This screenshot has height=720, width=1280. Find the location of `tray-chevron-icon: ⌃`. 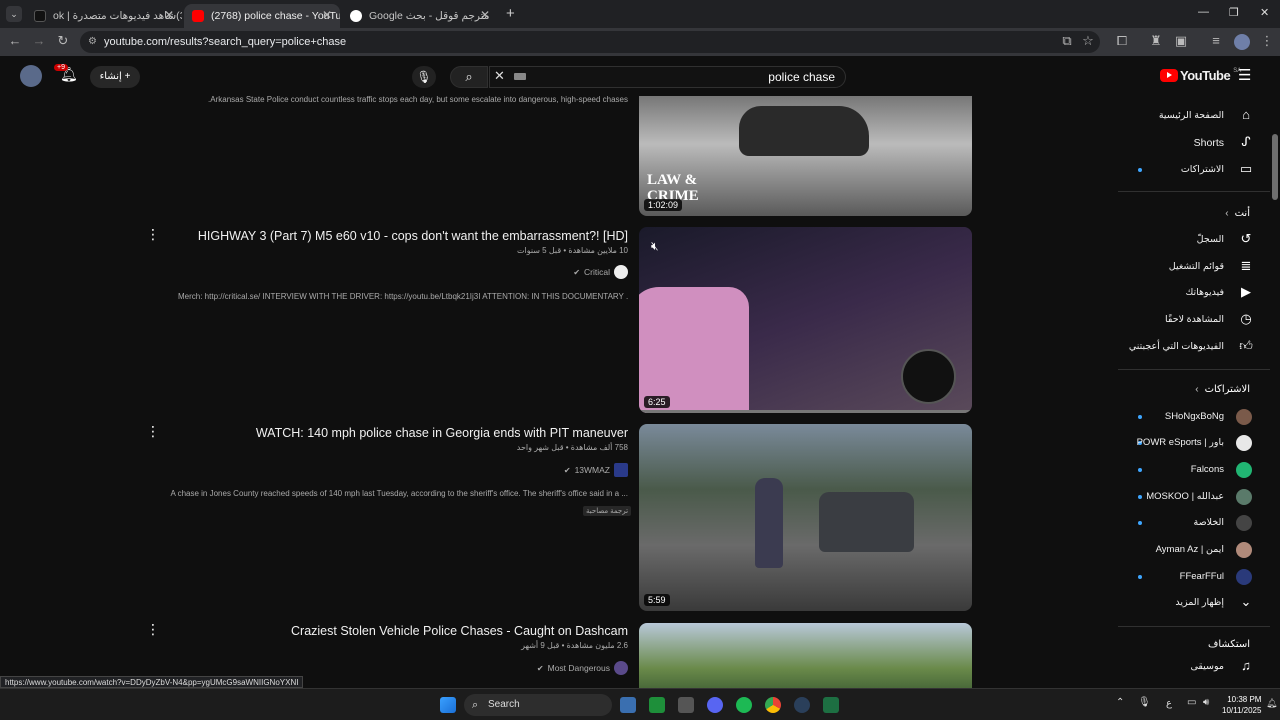

tray-chevron-icon: ⌃ is located at coordinates (1120, 702).